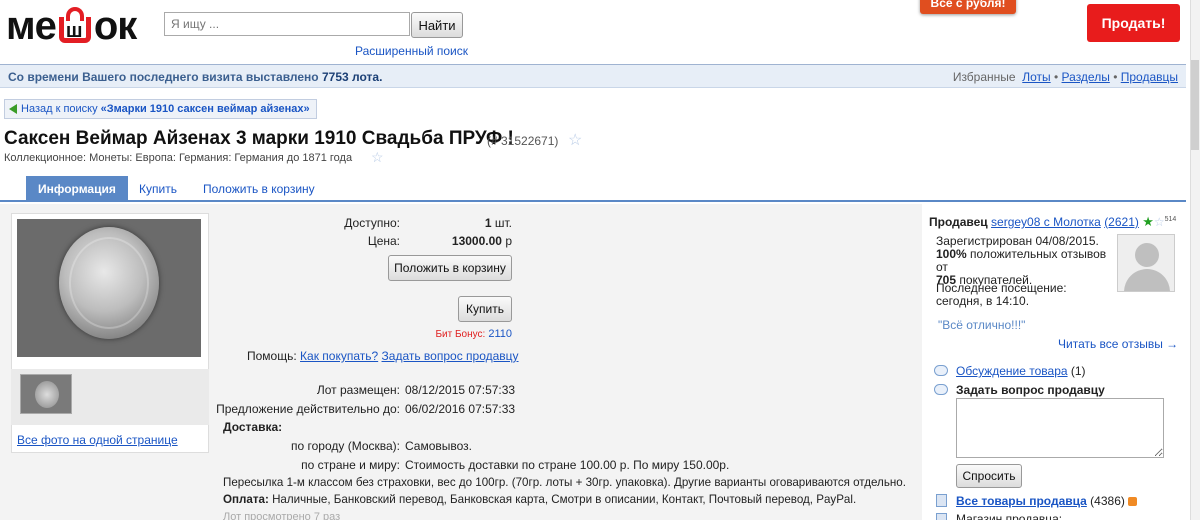  What do you see at coordinates (450, 268) in the screenshot?
I see `add-to-cart-button: Положить в корзину` at bounding box center [450, 268].